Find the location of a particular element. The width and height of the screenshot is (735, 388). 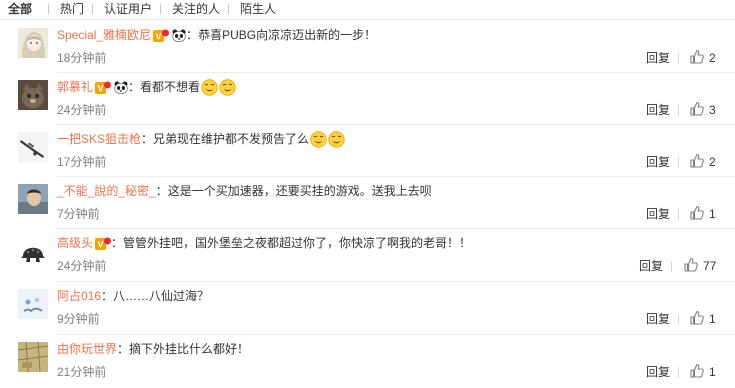

comment-text: 恭喜PUBG向凉凉迈出新的一步！ is located at coordinates (287, 35).